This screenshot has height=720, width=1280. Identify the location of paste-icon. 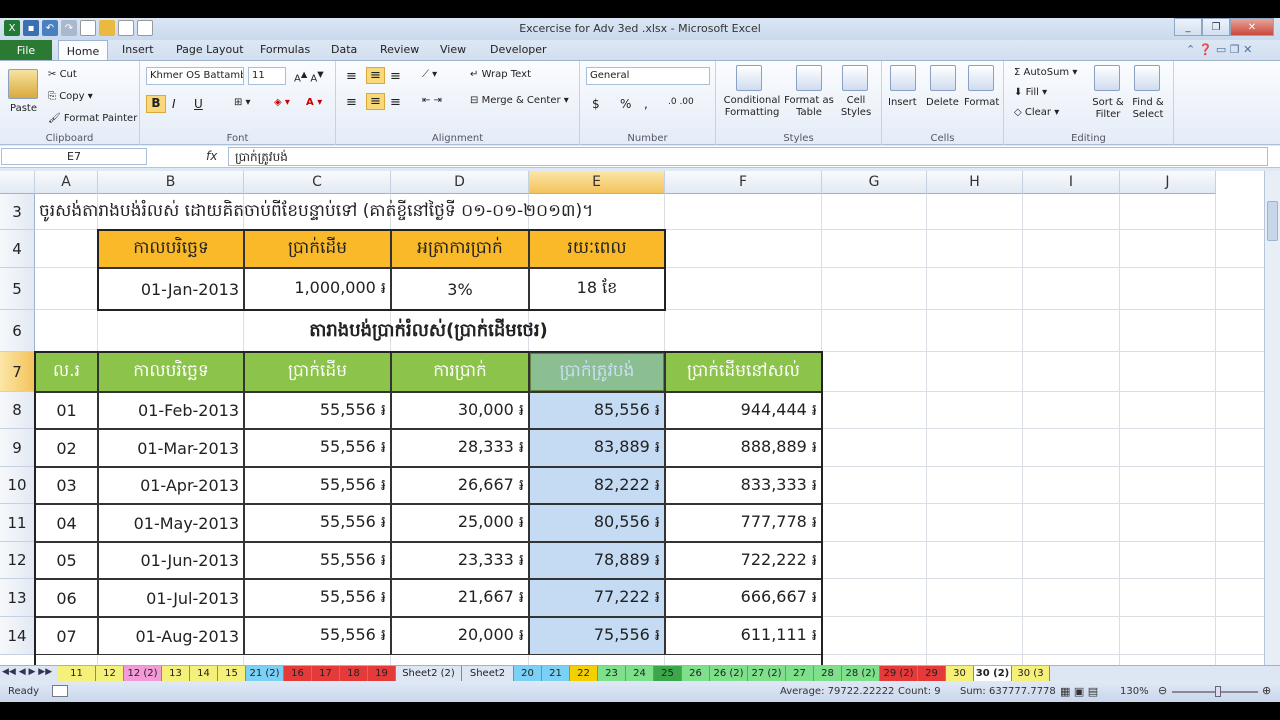
(23, 84).